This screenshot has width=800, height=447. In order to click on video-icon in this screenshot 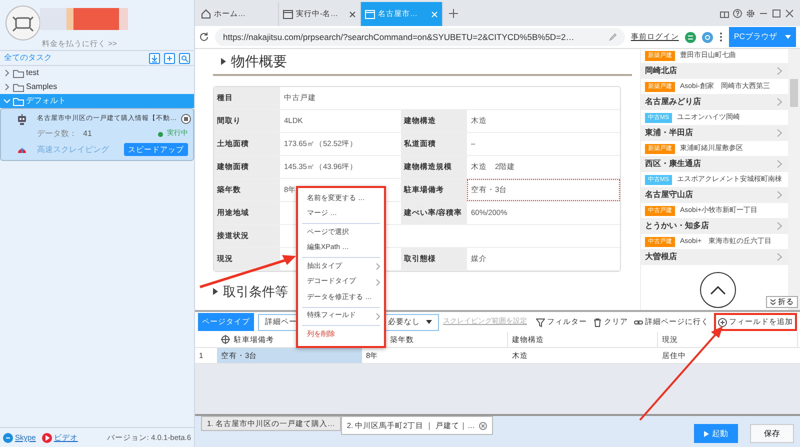, I will do `click(47, 437)`.